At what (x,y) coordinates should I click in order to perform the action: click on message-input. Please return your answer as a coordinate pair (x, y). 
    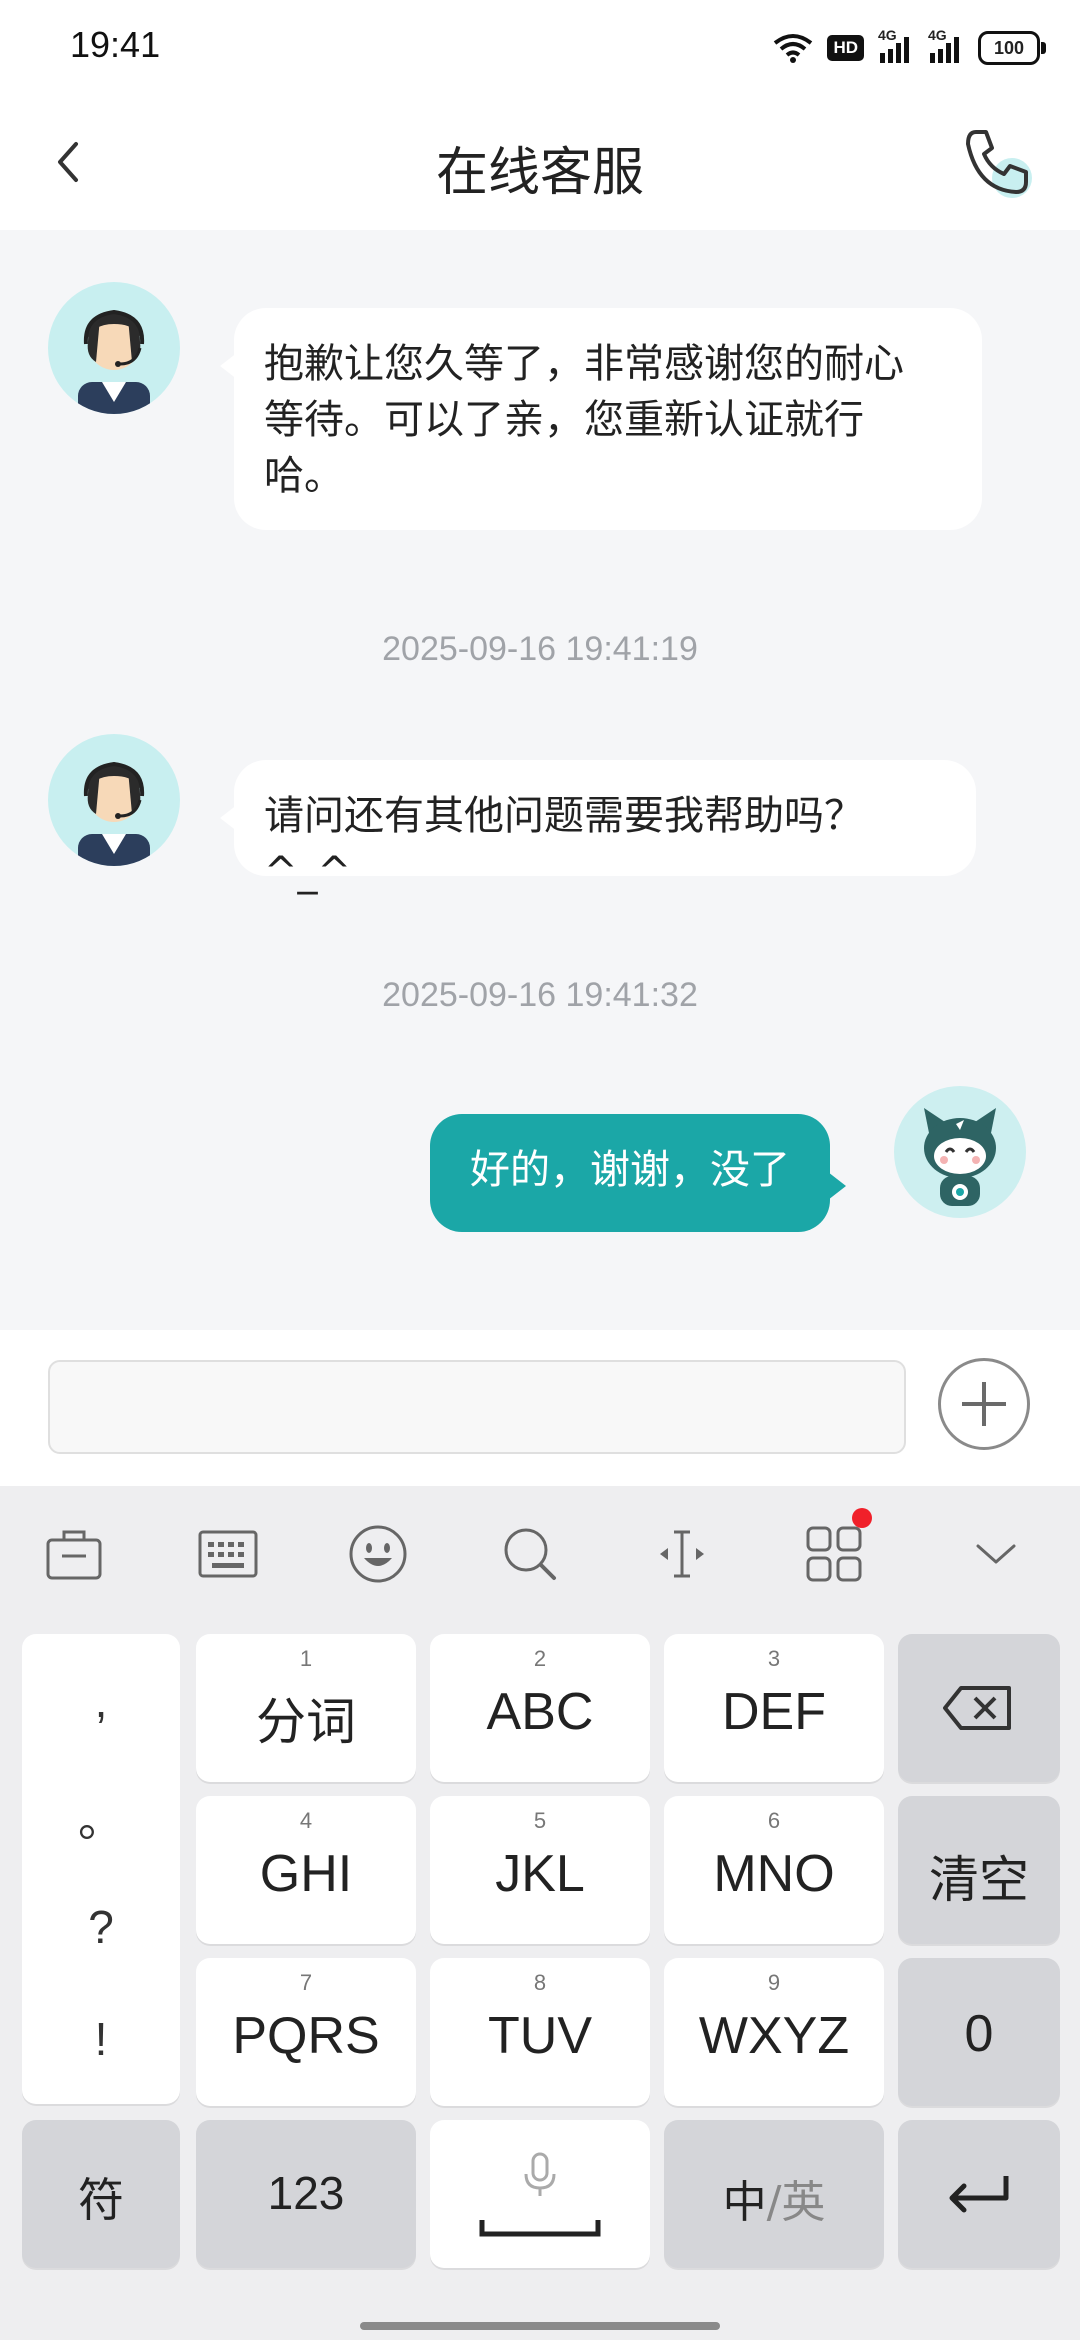
    Looking at the image, I should click on (477, 1407).